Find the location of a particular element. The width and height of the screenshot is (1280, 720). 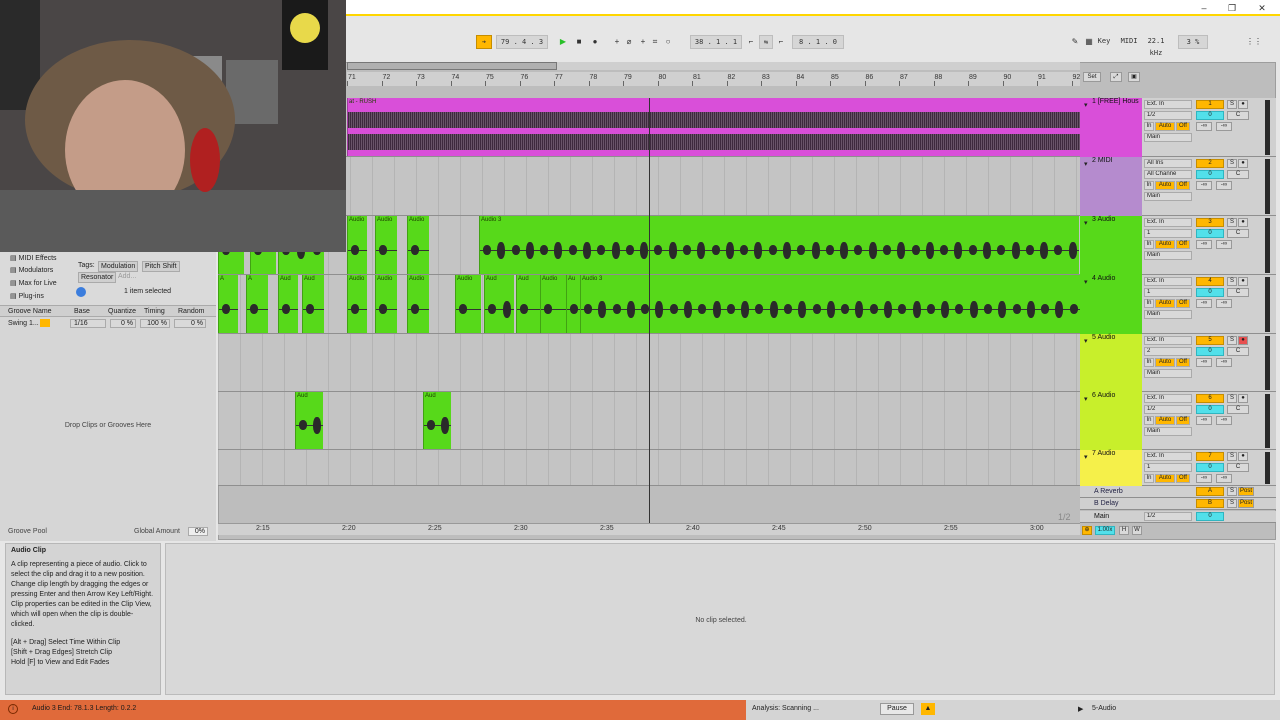

groove-timing: 100 % is located at coordinates (155, 323).